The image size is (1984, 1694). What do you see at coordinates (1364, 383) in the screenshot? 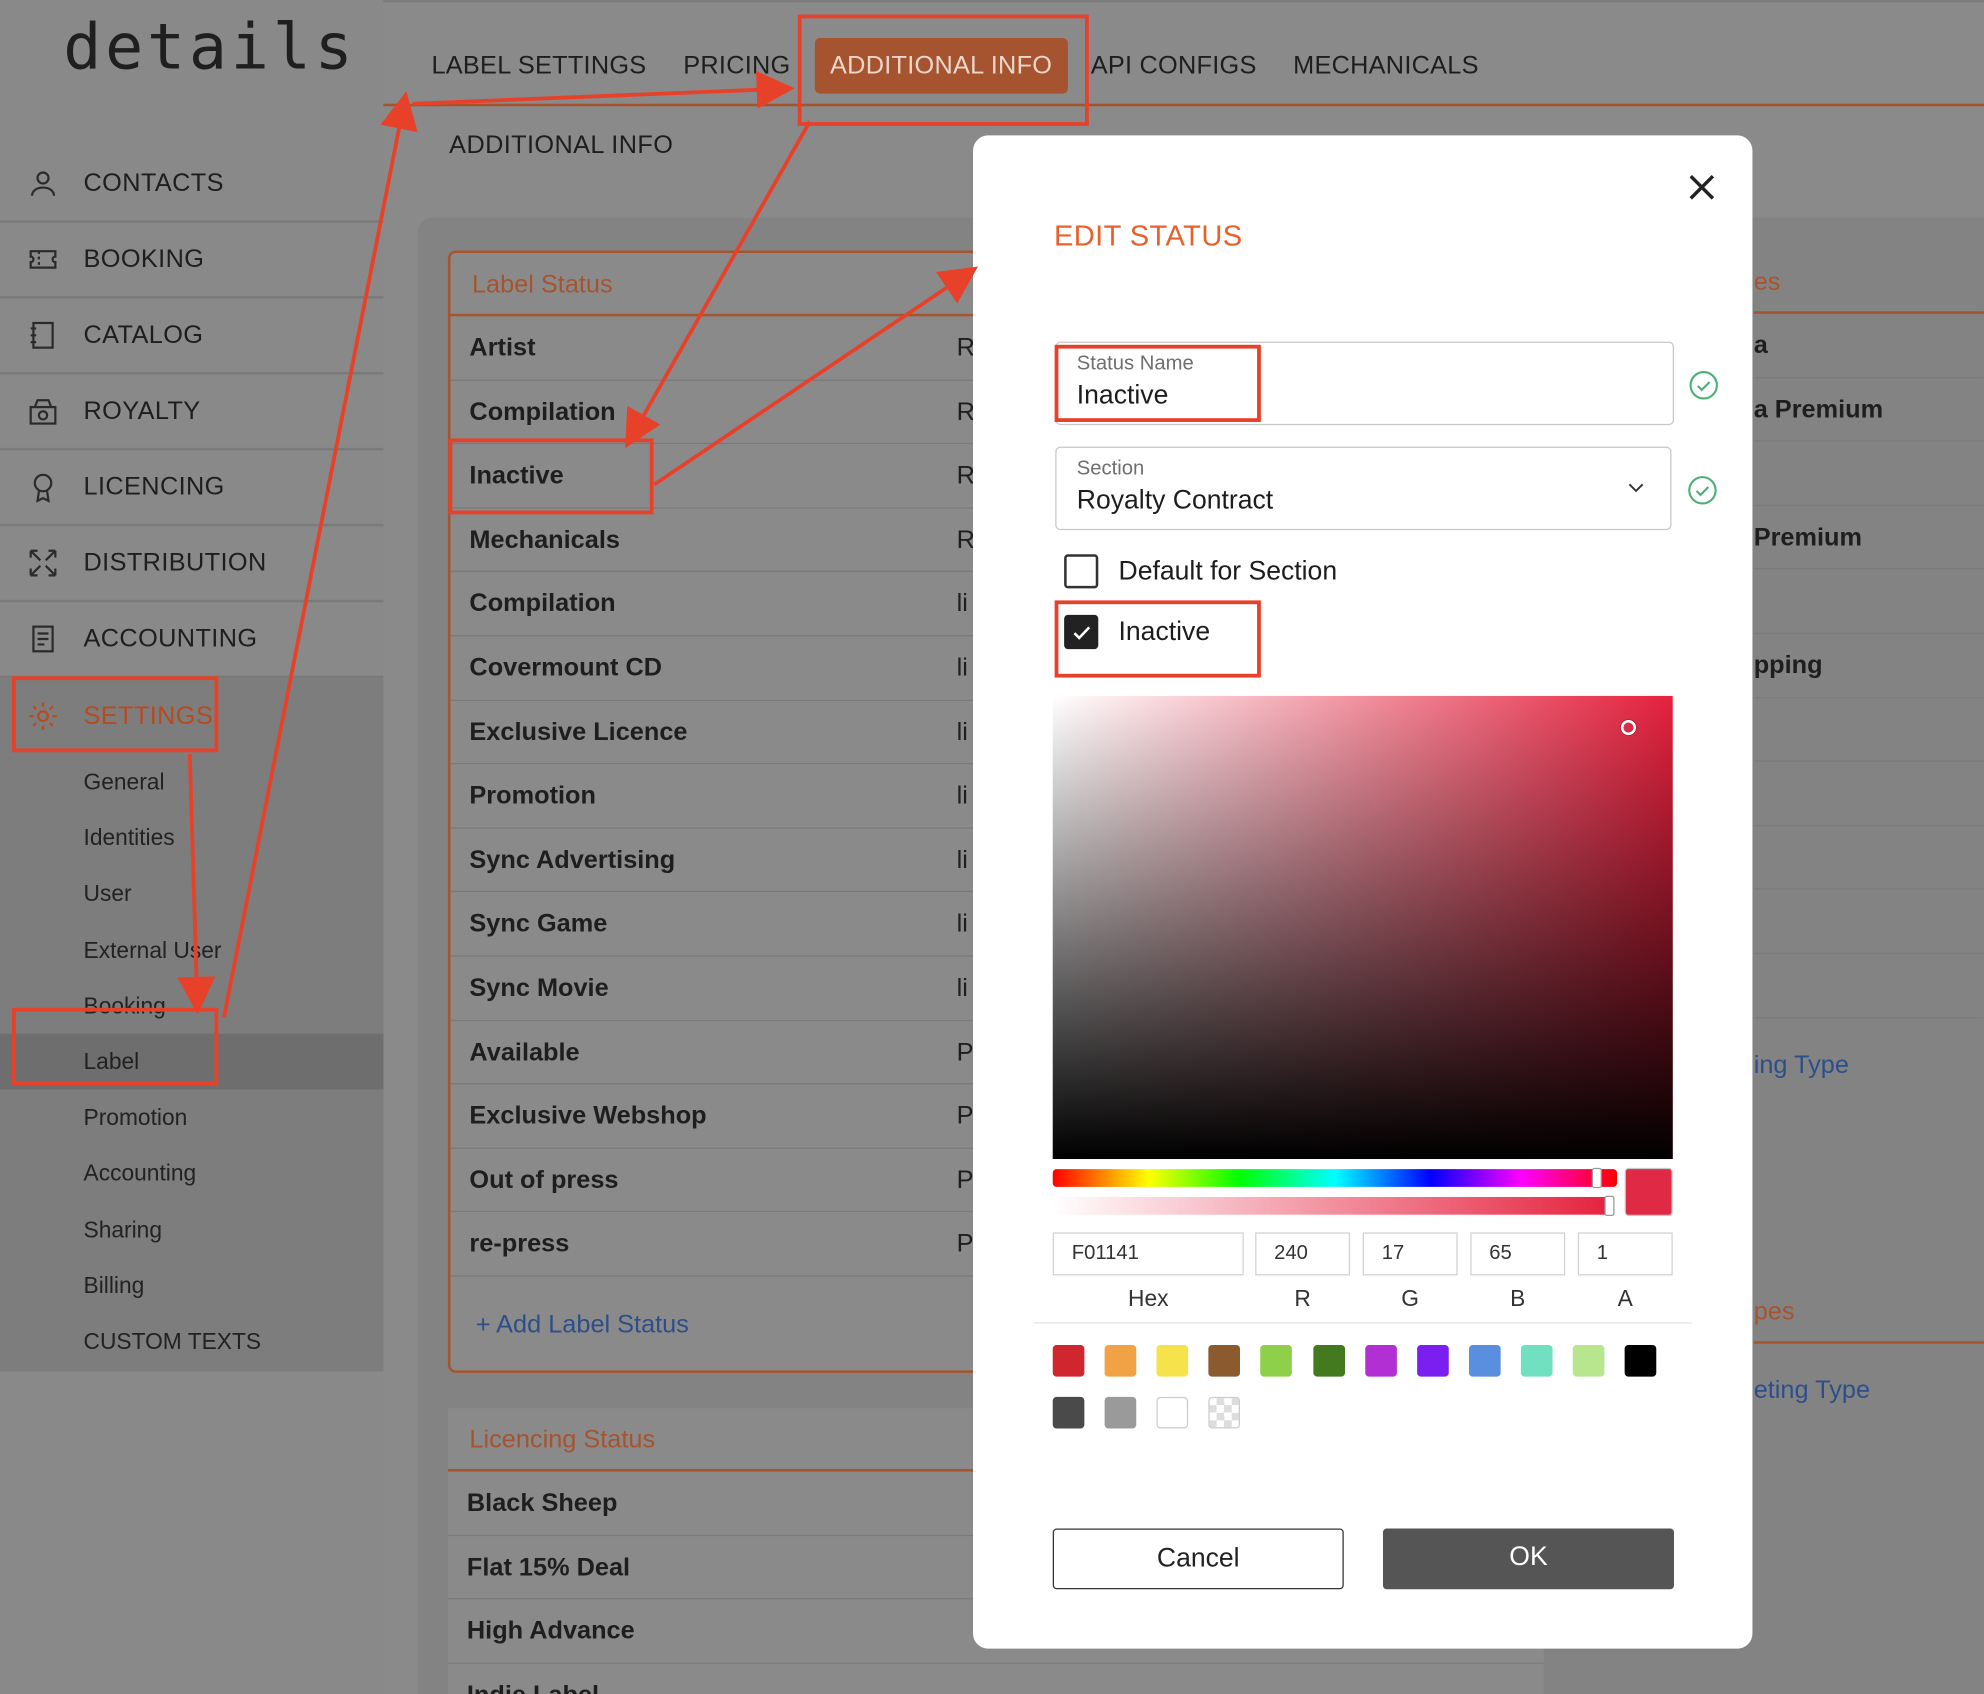
I see `status-name-field: Status Name Inactive` at bounding box center [1364, 383].